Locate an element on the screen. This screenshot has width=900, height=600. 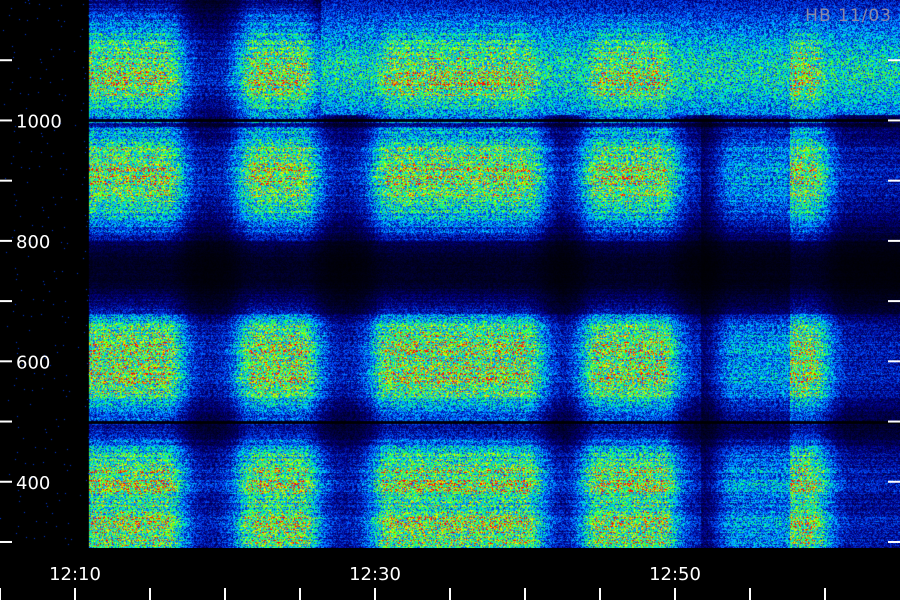
y-tick-label: 400 is located at coordinates (33, 483).